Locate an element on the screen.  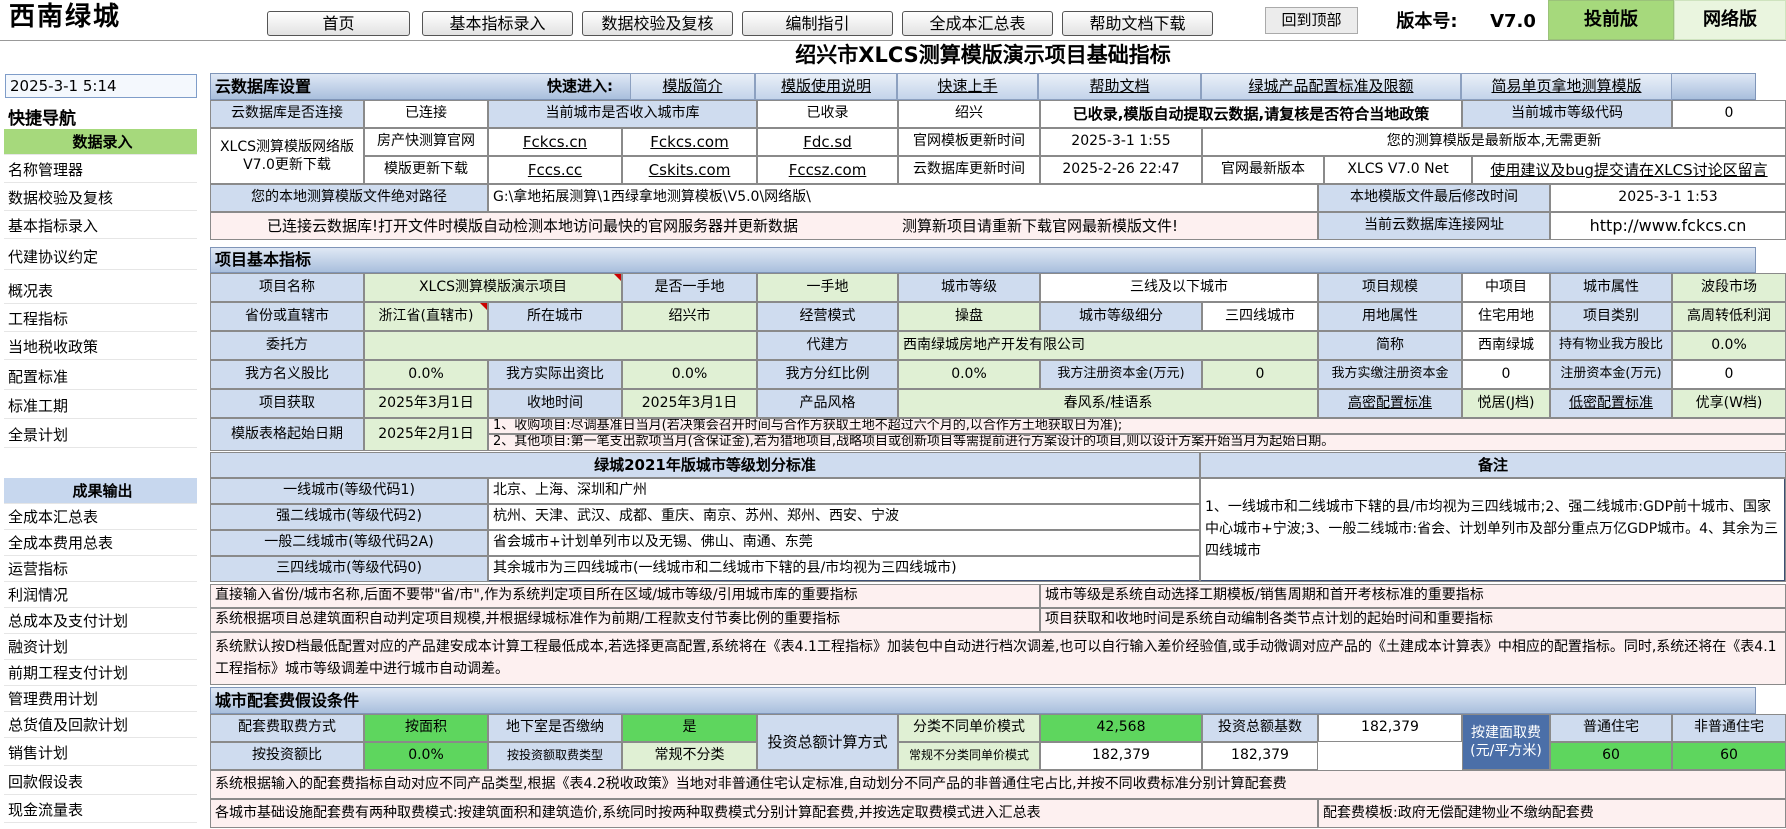
page-title: 绍兴市XLCS测算模版演示项目基础指标 is located at coordinates (983, 55).